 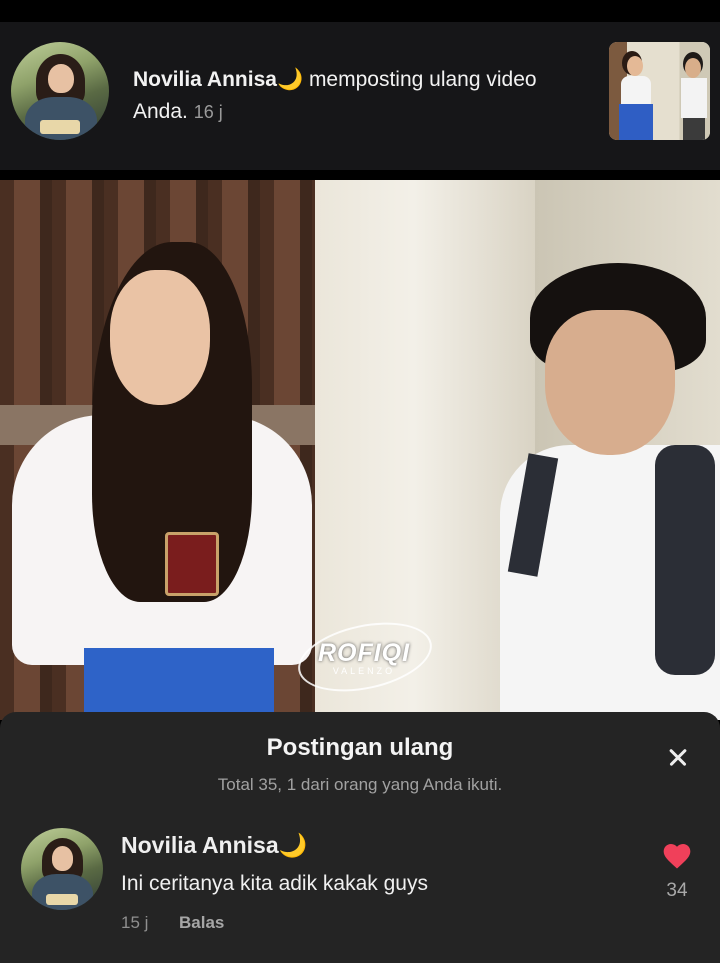 I want to click on notification-time: 16 j, so click(x=208, y=112).